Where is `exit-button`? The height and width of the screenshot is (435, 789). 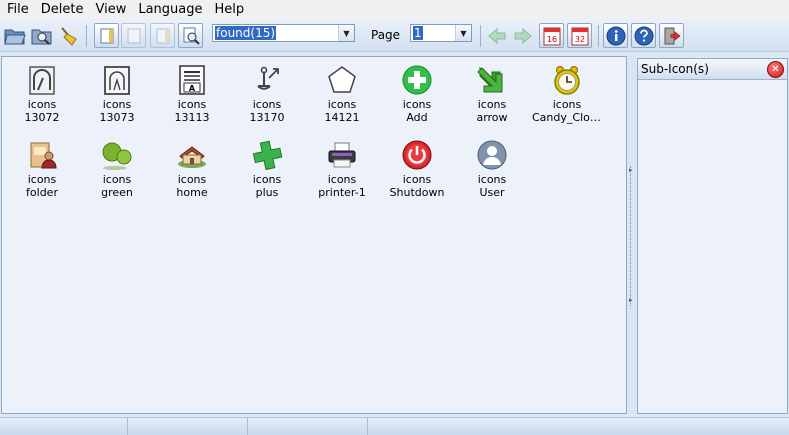 exit-button is located at coordinates (671, 35).